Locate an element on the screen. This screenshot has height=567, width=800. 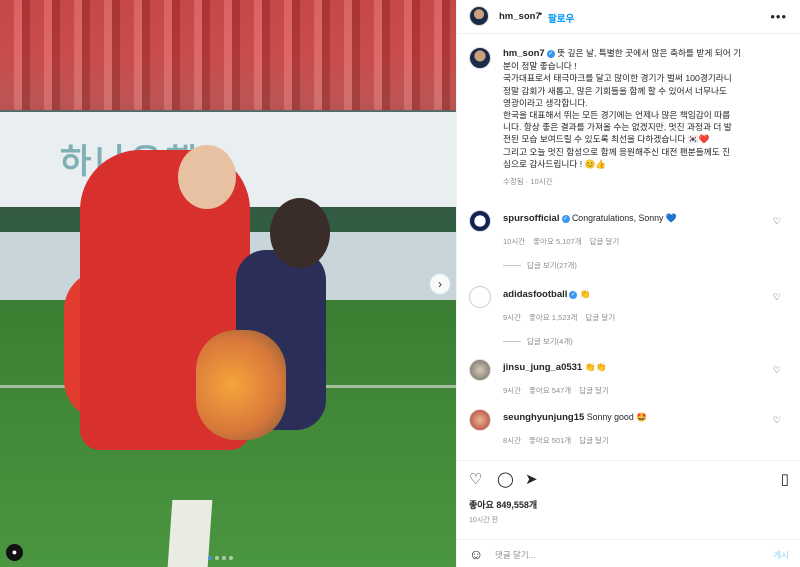
caption-line: 한국을 대표해서 뛰는 모든 경기에는 언제나 많은 책임감이 따릅 is located at coordinates (617, 115).